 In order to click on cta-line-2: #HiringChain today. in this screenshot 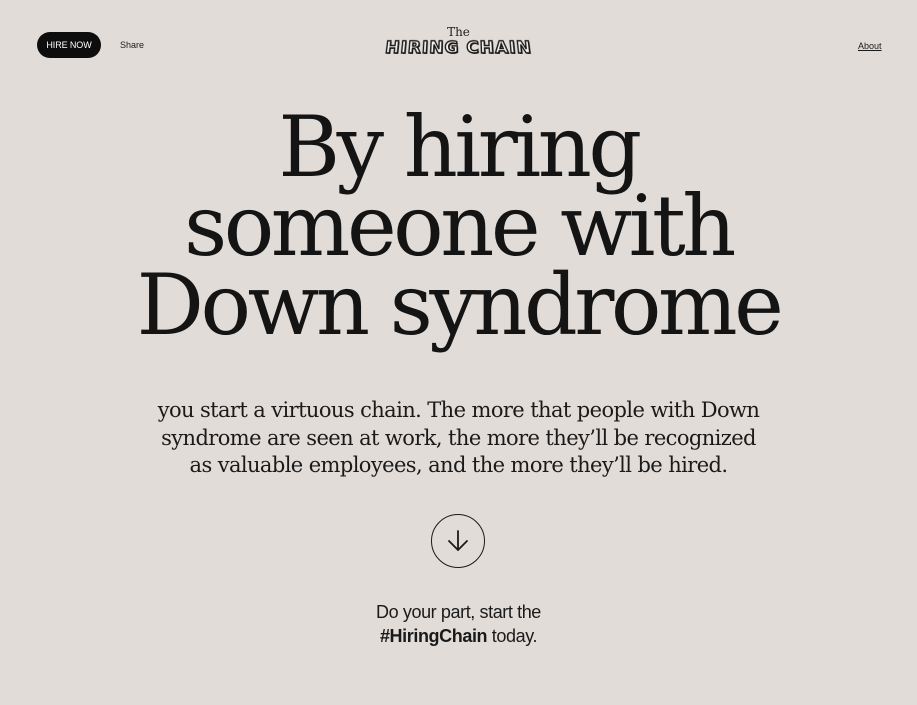, I will do `click(458, 636)`.